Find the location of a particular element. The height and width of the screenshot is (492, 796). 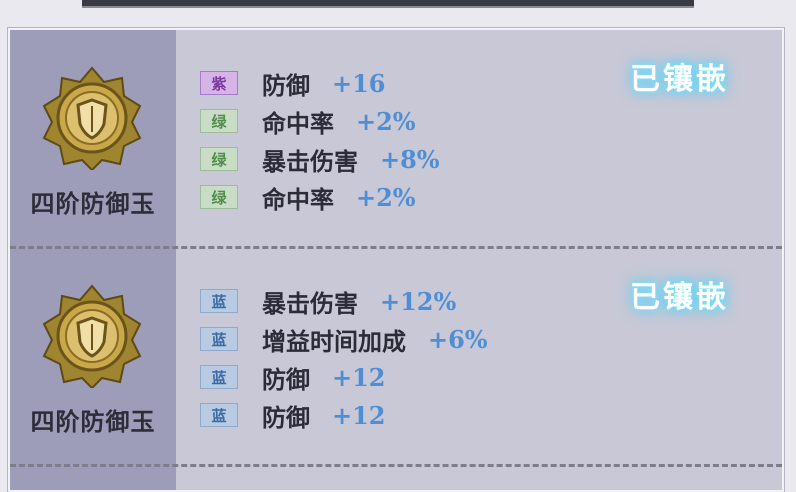

attr-value: +6% is located at coordinates (458, 339).